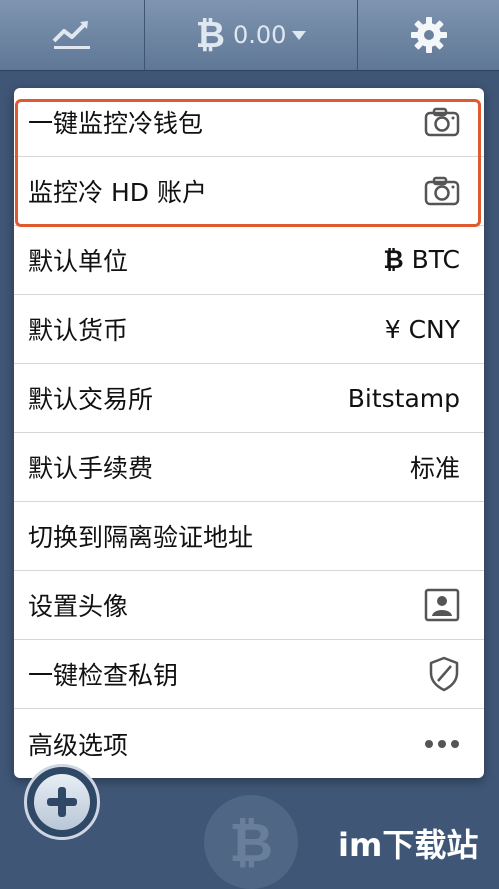  I want to click on default-exchange-value: Bitstamp, so click(403, 398).